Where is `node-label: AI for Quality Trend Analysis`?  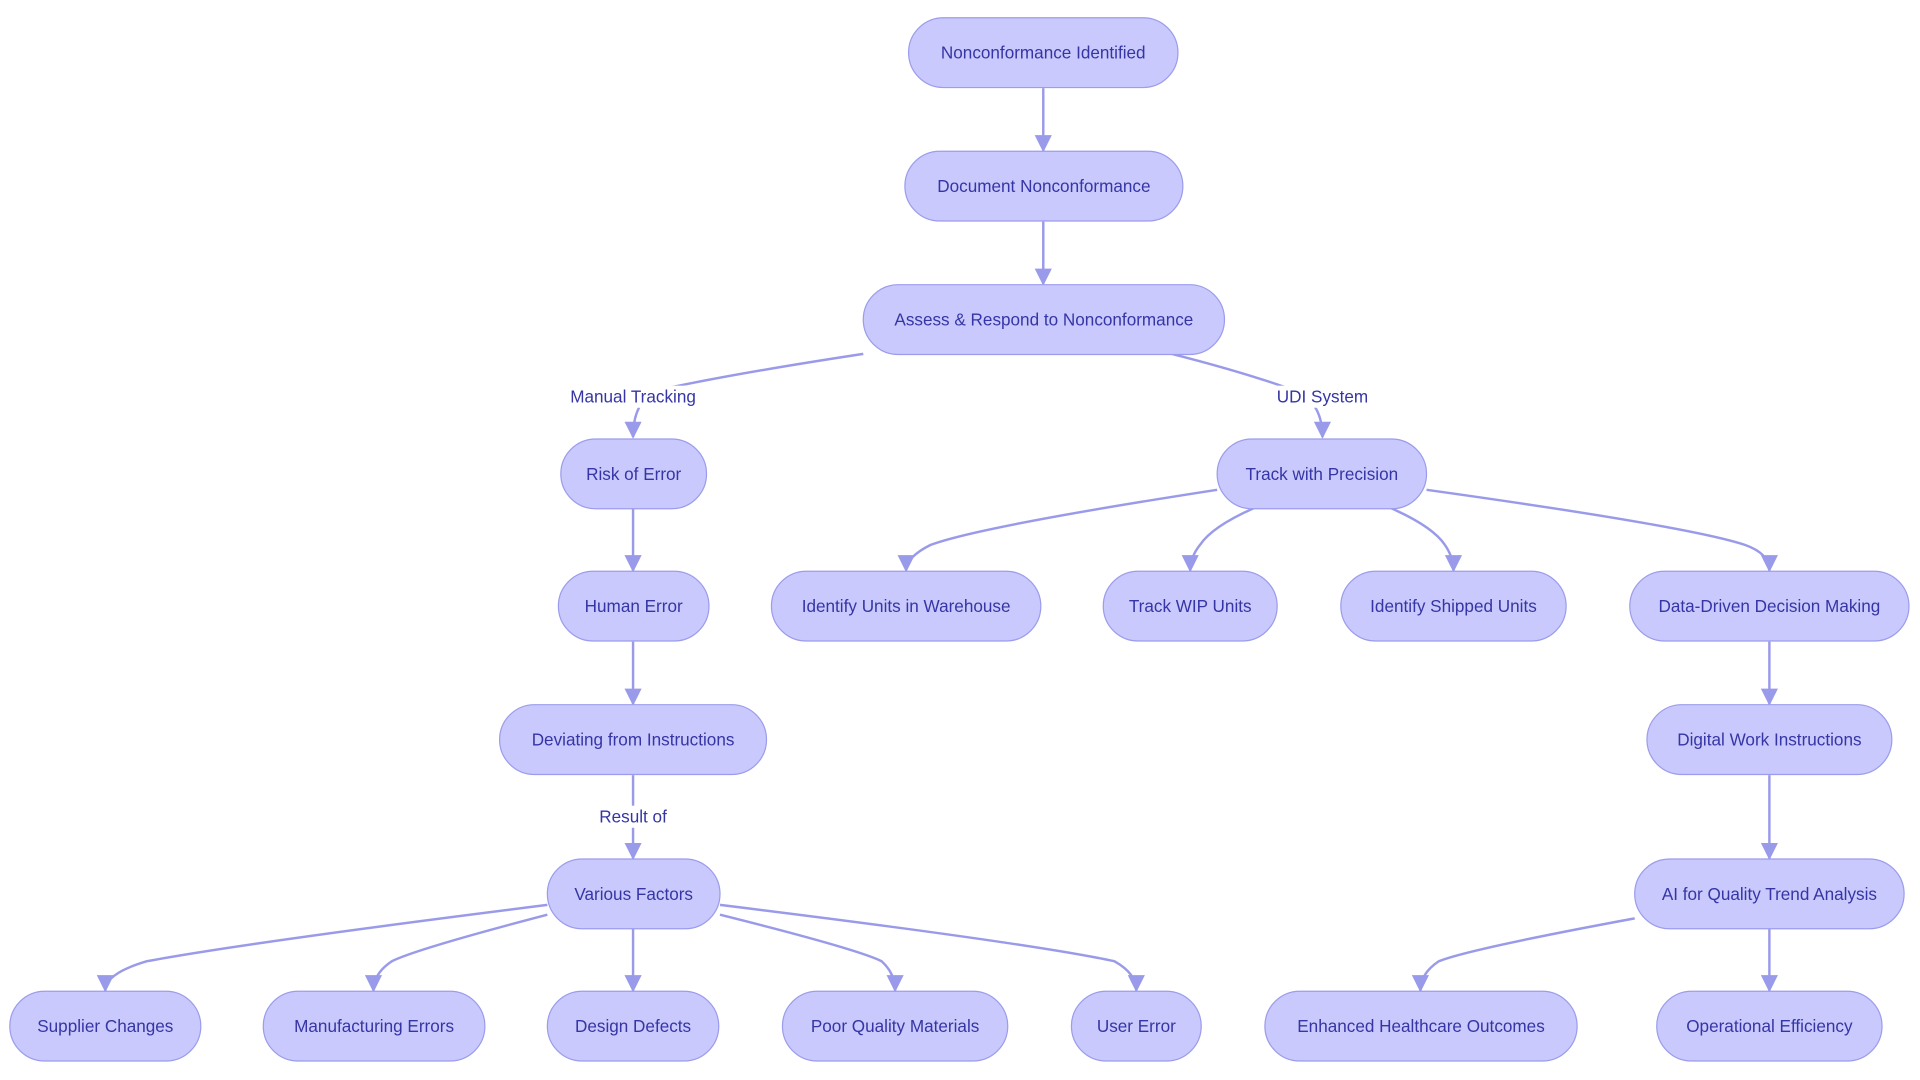 node-label: AI for Quality Trend Analysis is located at coordinates (1769, 894).